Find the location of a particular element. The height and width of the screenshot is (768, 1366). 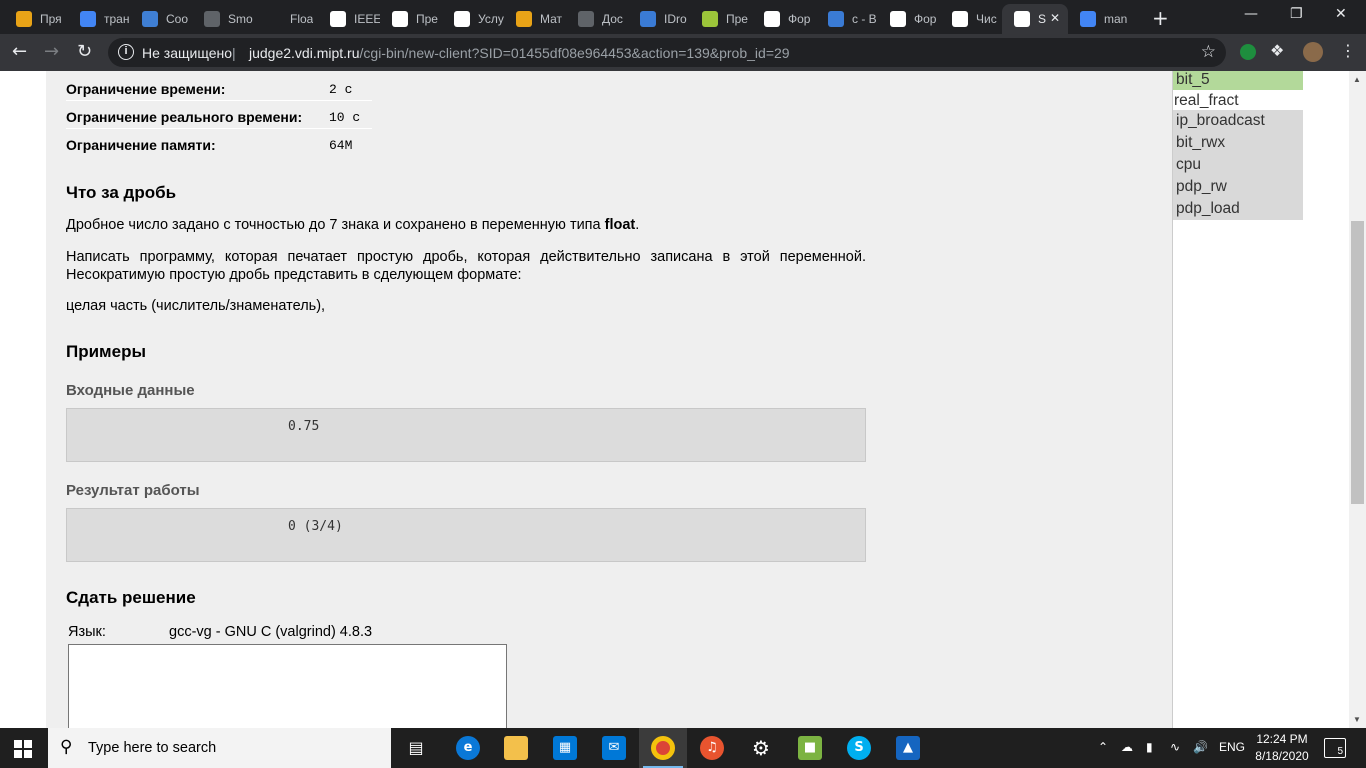

reload-icon: ↻ is located at coordinates (84, 51).